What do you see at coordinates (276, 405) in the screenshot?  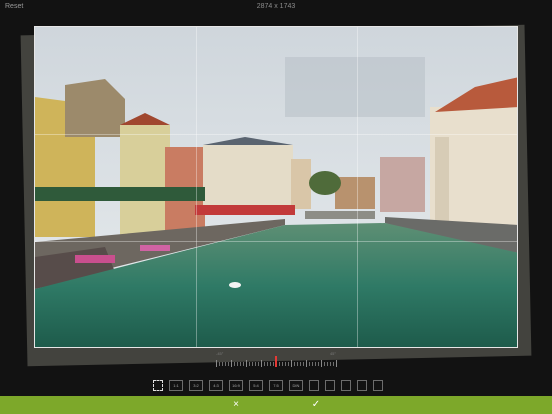 I see `action-bar: × ✓` at bounding box center [276, 405].